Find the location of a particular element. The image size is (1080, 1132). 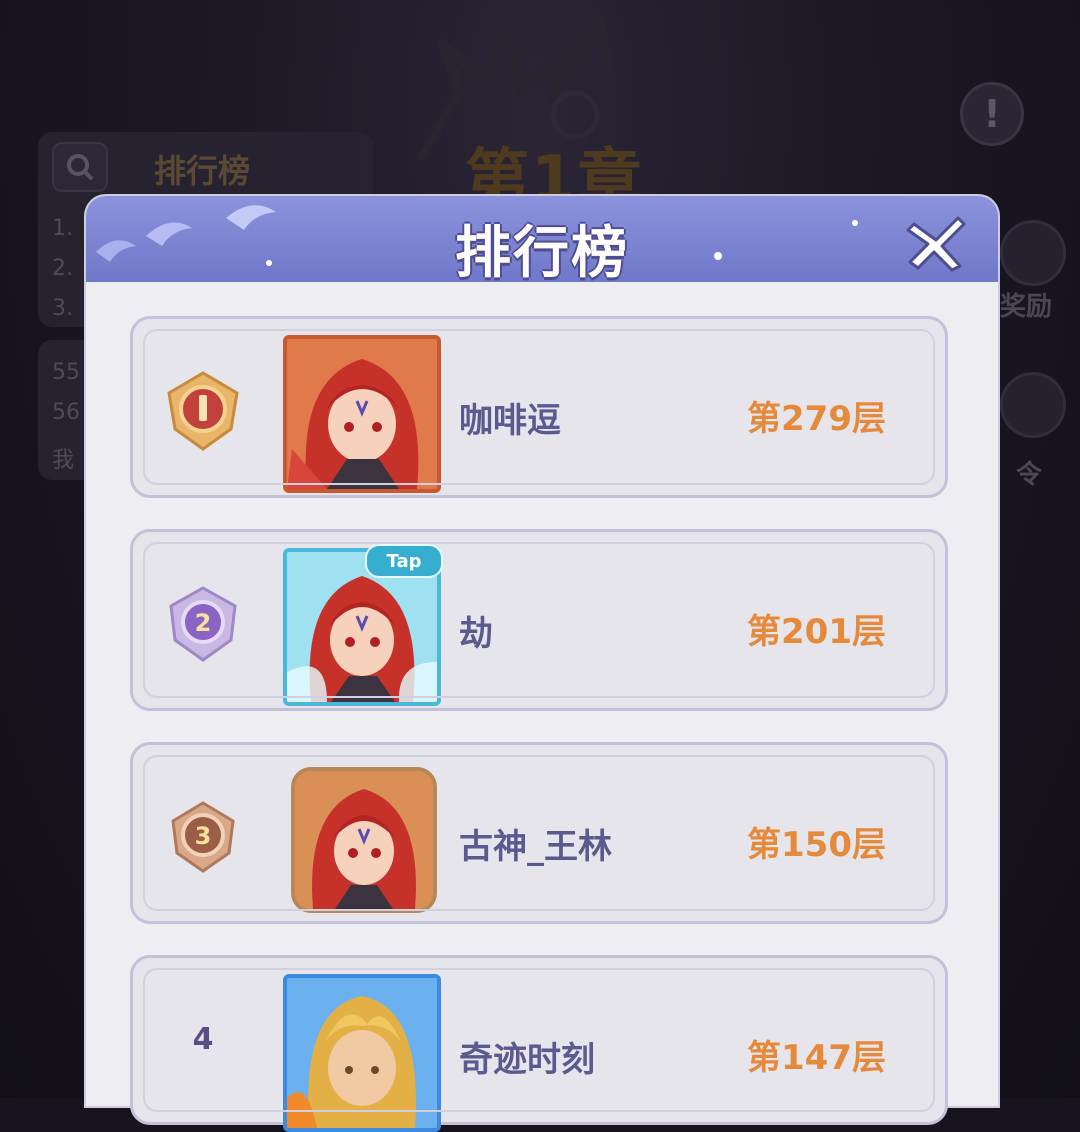

bronze-medal-icon: 3 is located at coordinates (203, 837).